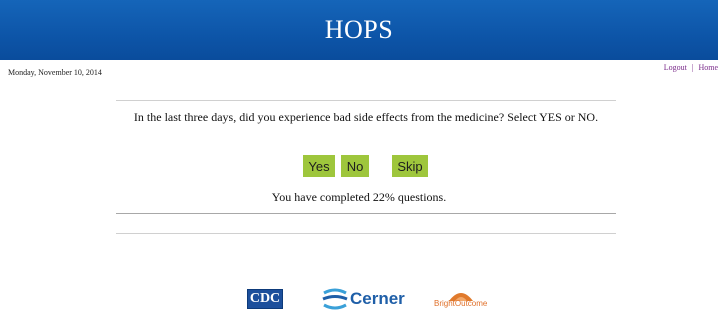 Image resolution: width=718 pixels, height=333 pixels. I want to click on brightoutcome-logo: BrightOutcome, so click(465, 300).